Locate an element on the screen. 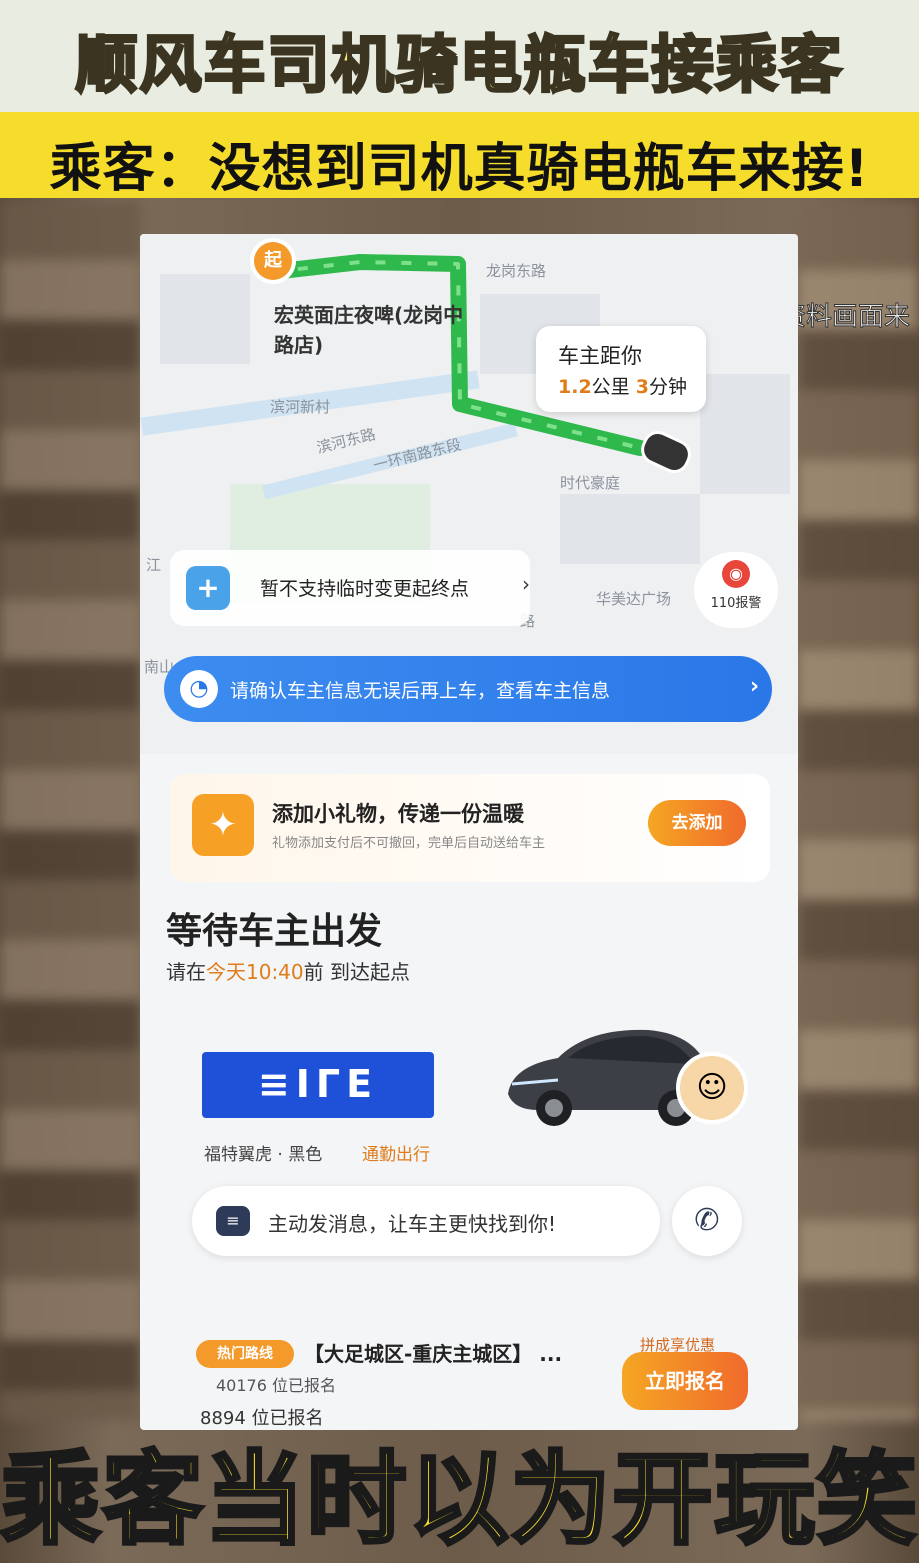 This screenshot has width=919, height=1563. message-driver-bar: ≡ 主动发消息，让车主更快找到你! is located at coordinates (426, 1221).